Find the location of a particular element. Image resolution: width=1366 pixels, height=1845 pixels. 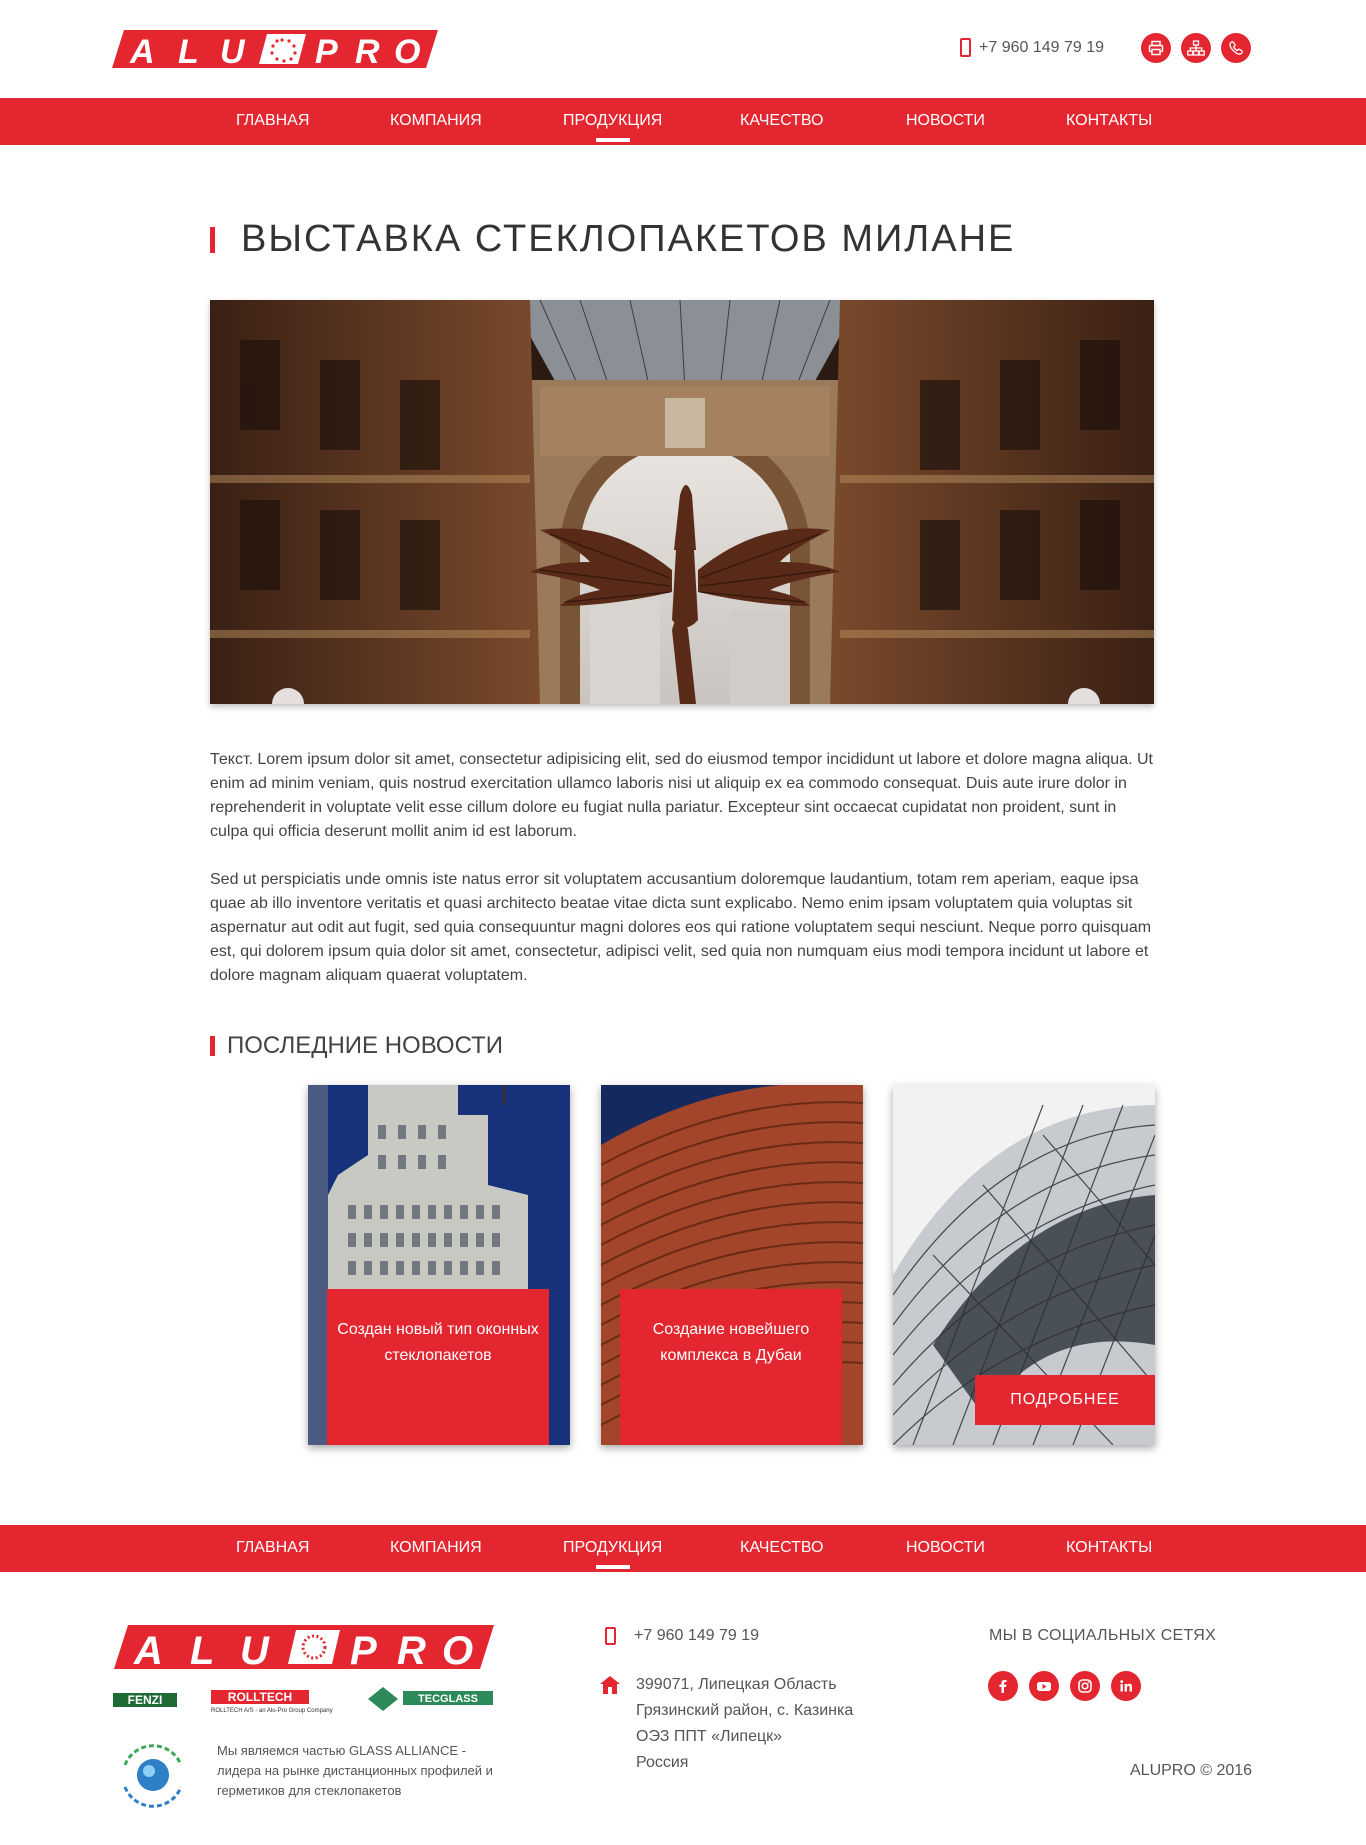

news-card-caption: Создание новейшего комплекса в Дубаи is located at coordinates (731, 1367).